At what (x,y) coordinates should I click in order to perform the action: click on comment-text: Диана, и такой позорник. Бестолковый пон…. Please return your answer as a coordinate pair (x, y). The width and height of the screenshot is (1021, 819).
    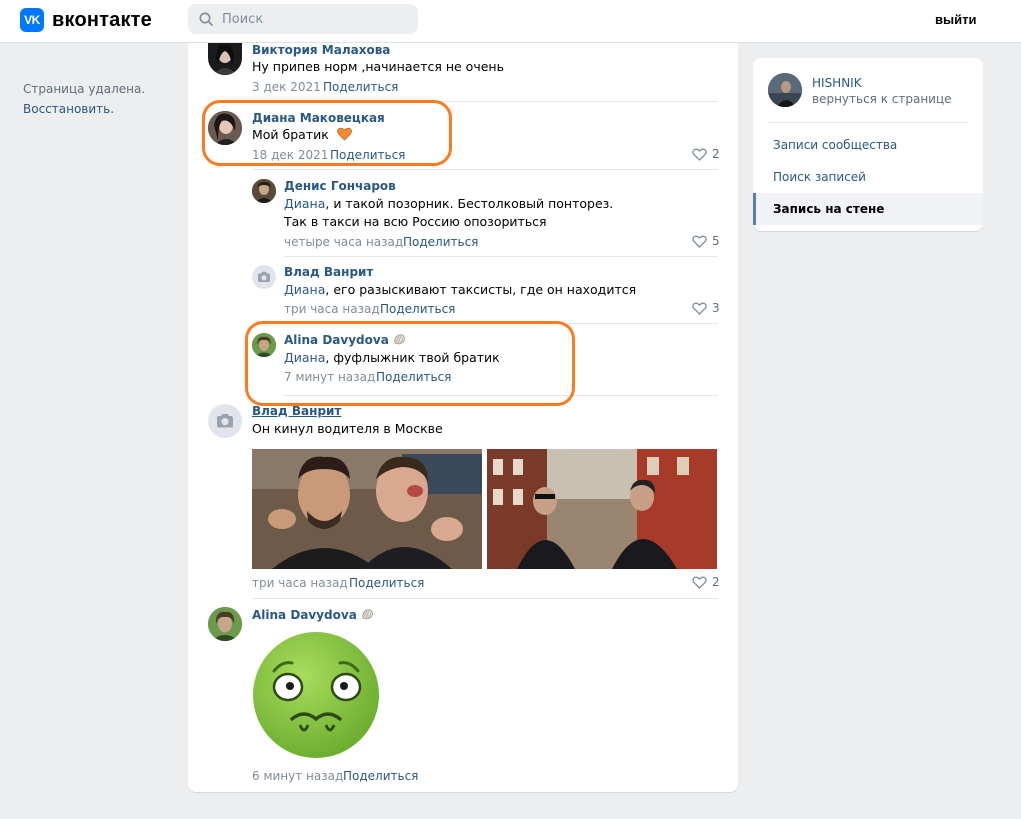
    Looking at the image, I should click on (448, 204).